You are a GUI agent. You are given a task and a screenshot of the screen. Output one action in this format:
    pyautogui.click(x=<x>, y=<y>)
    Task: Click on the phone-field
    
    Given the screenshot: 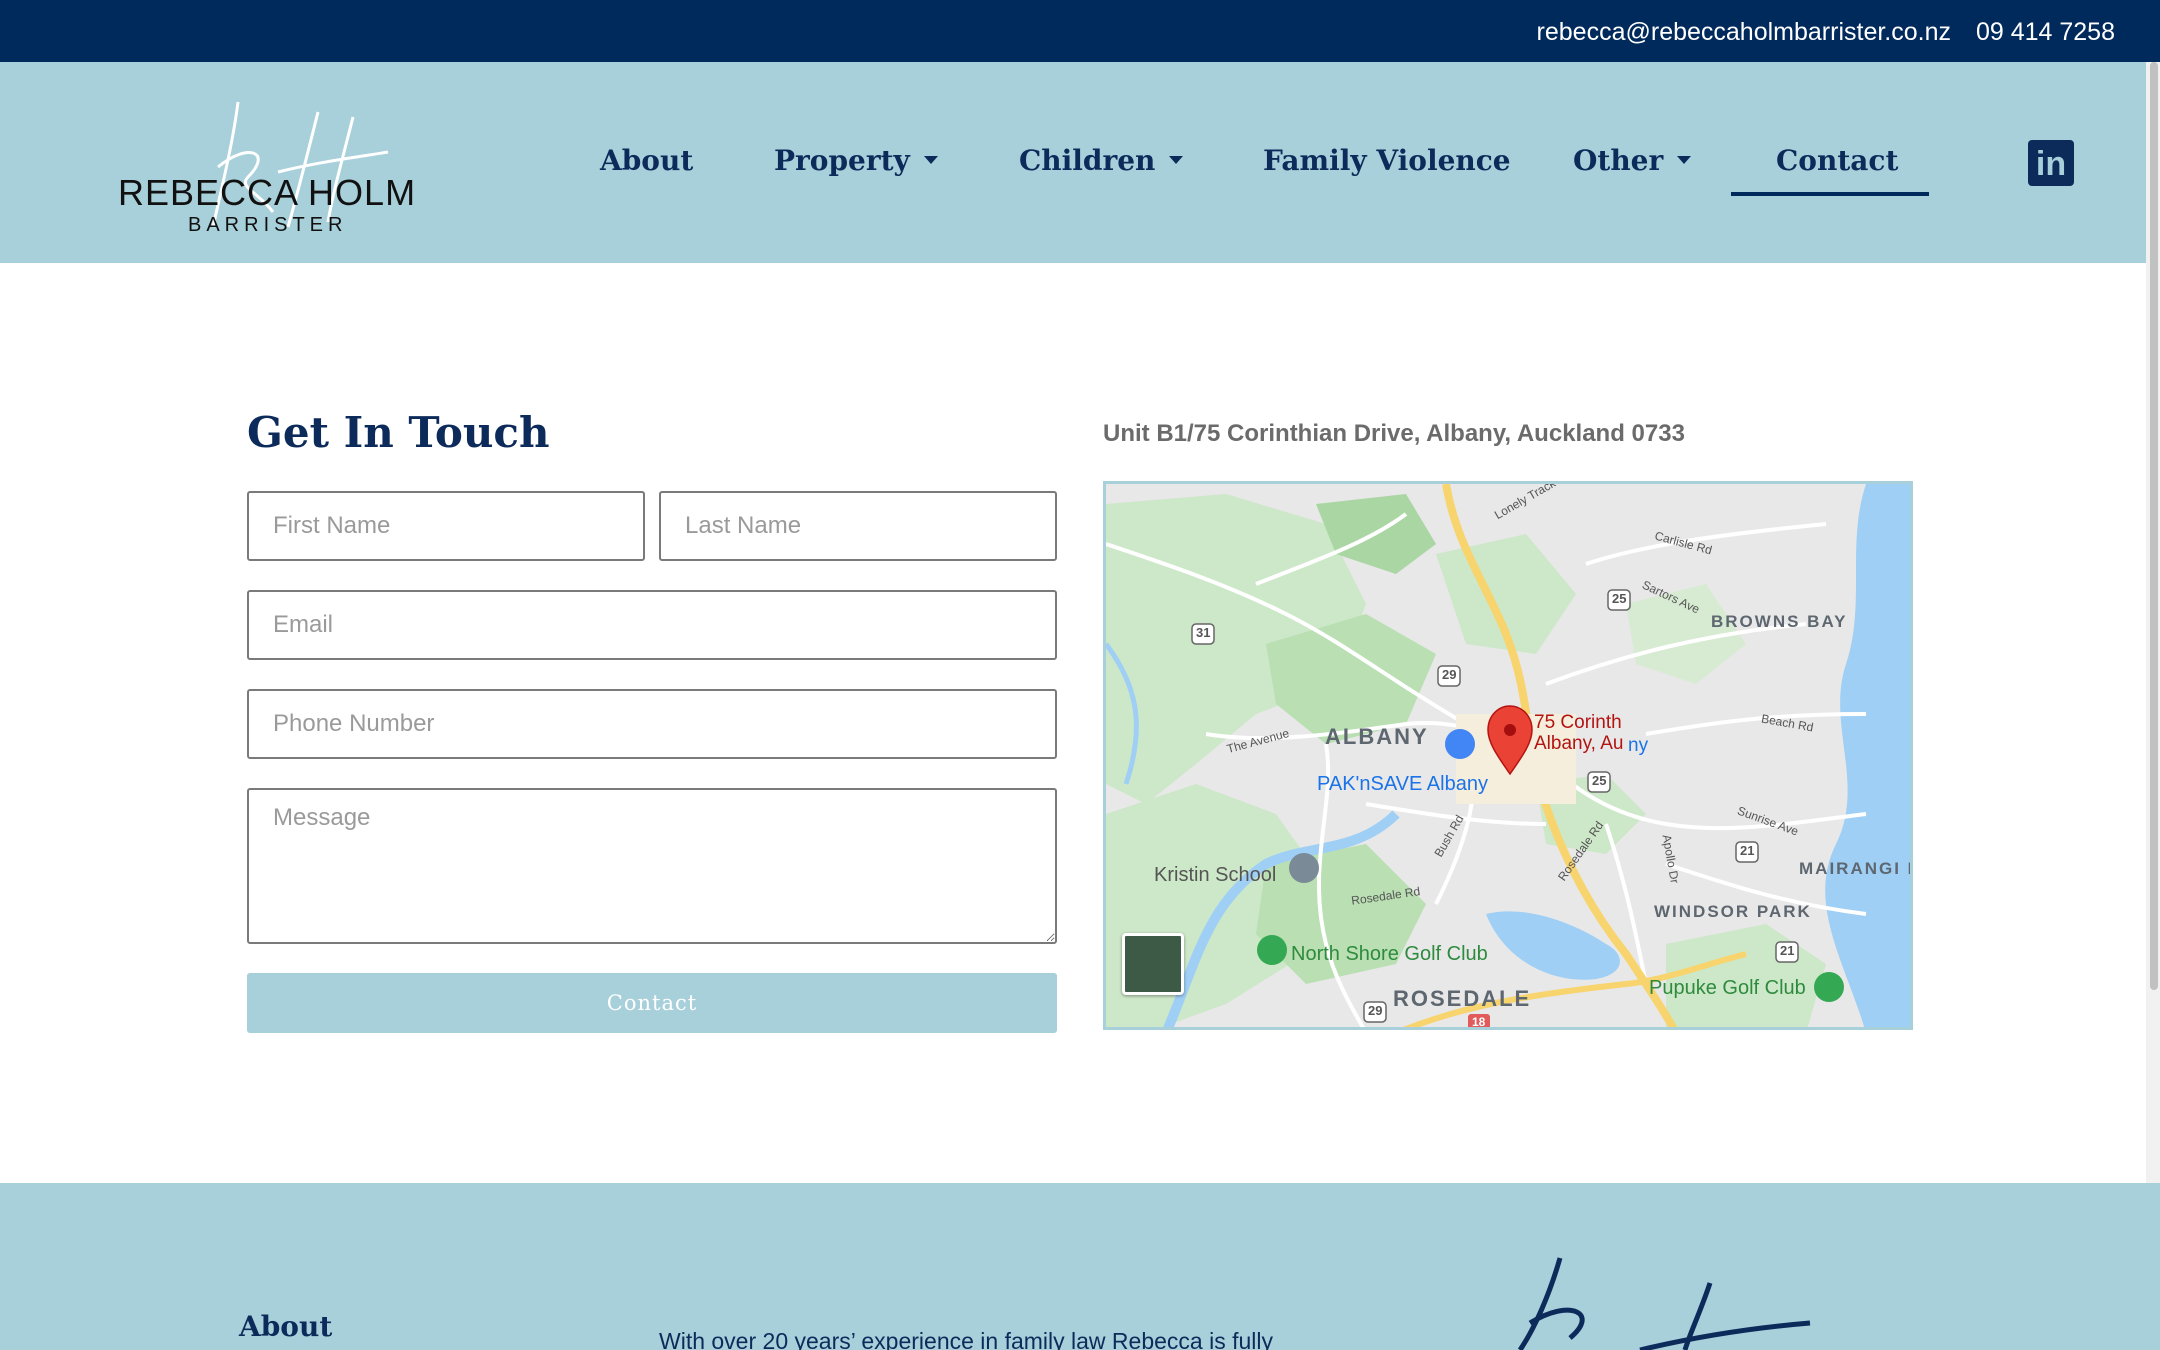 What is the action you would take?
    pyautogui.click(x=652, y=724)
    